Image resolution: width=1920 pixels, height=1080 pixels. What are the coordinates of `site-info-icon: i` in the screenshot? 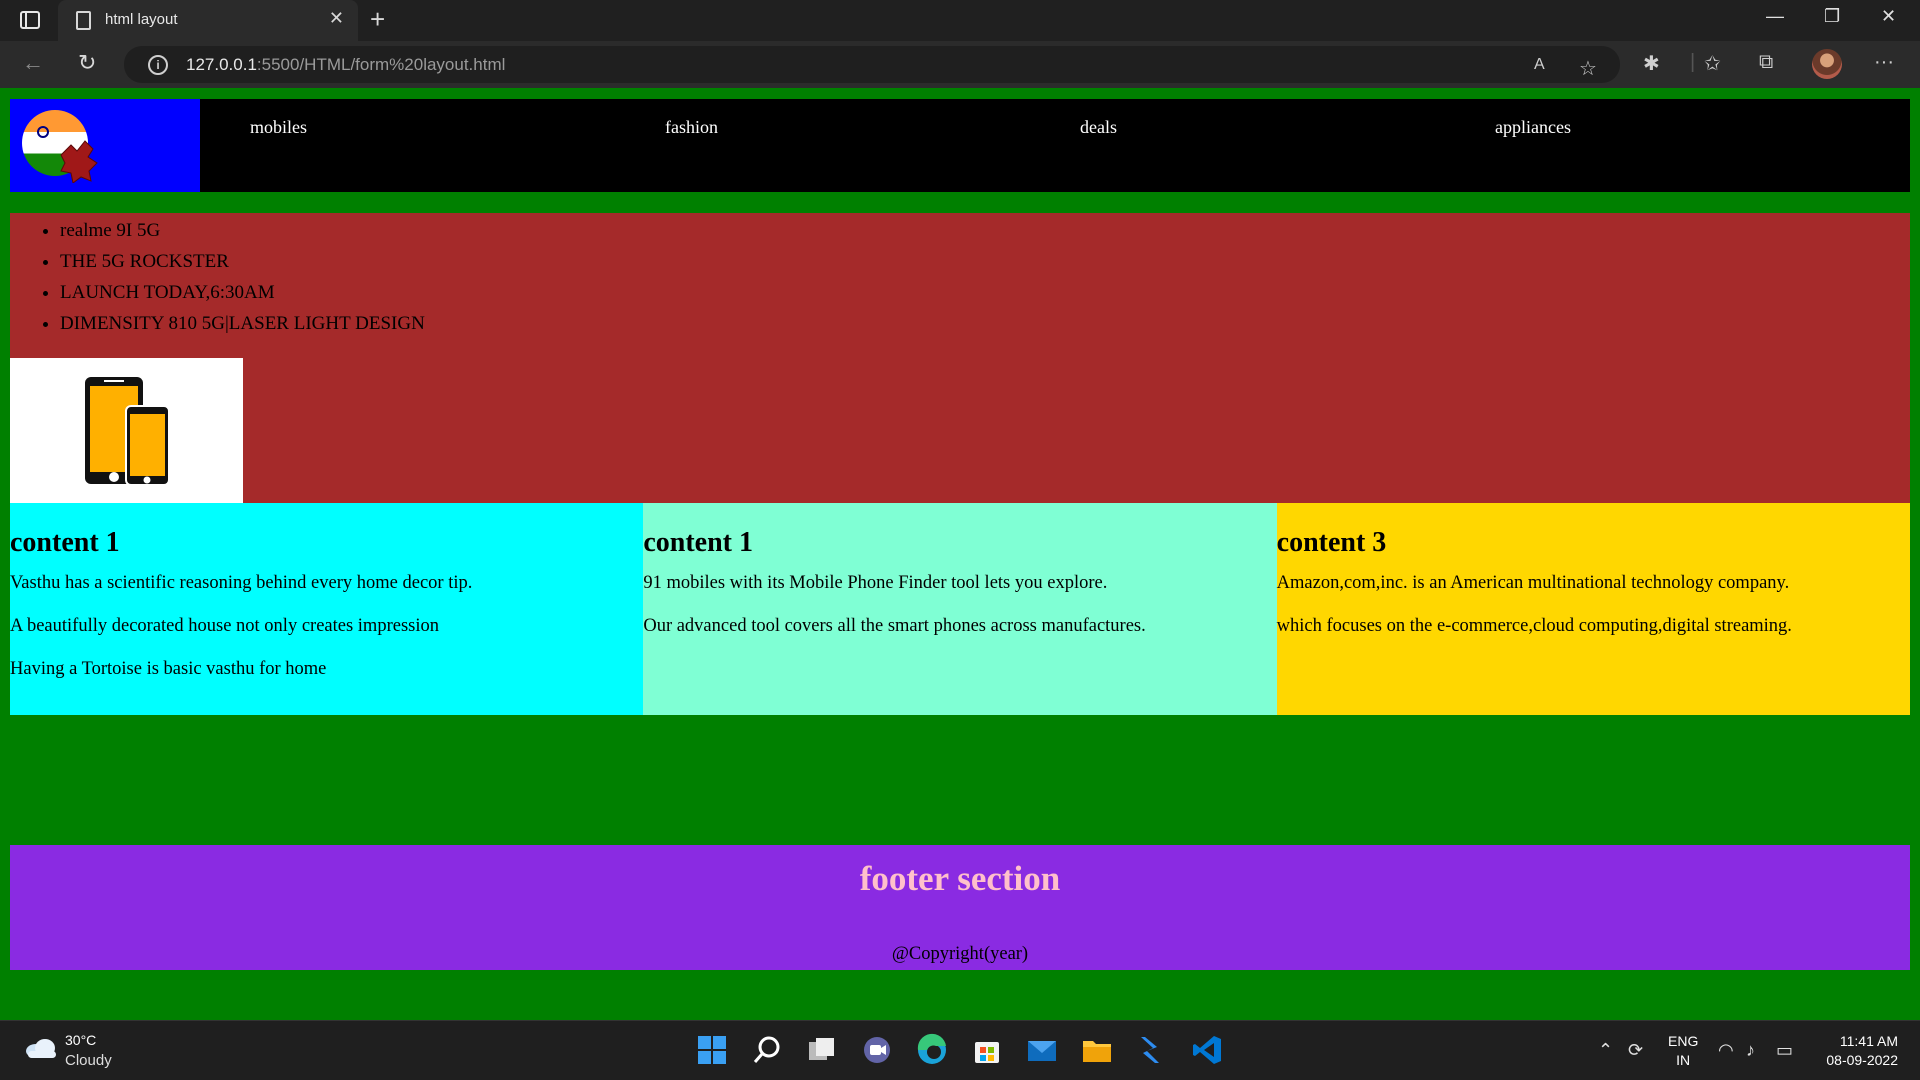 It's located at (158, 65).